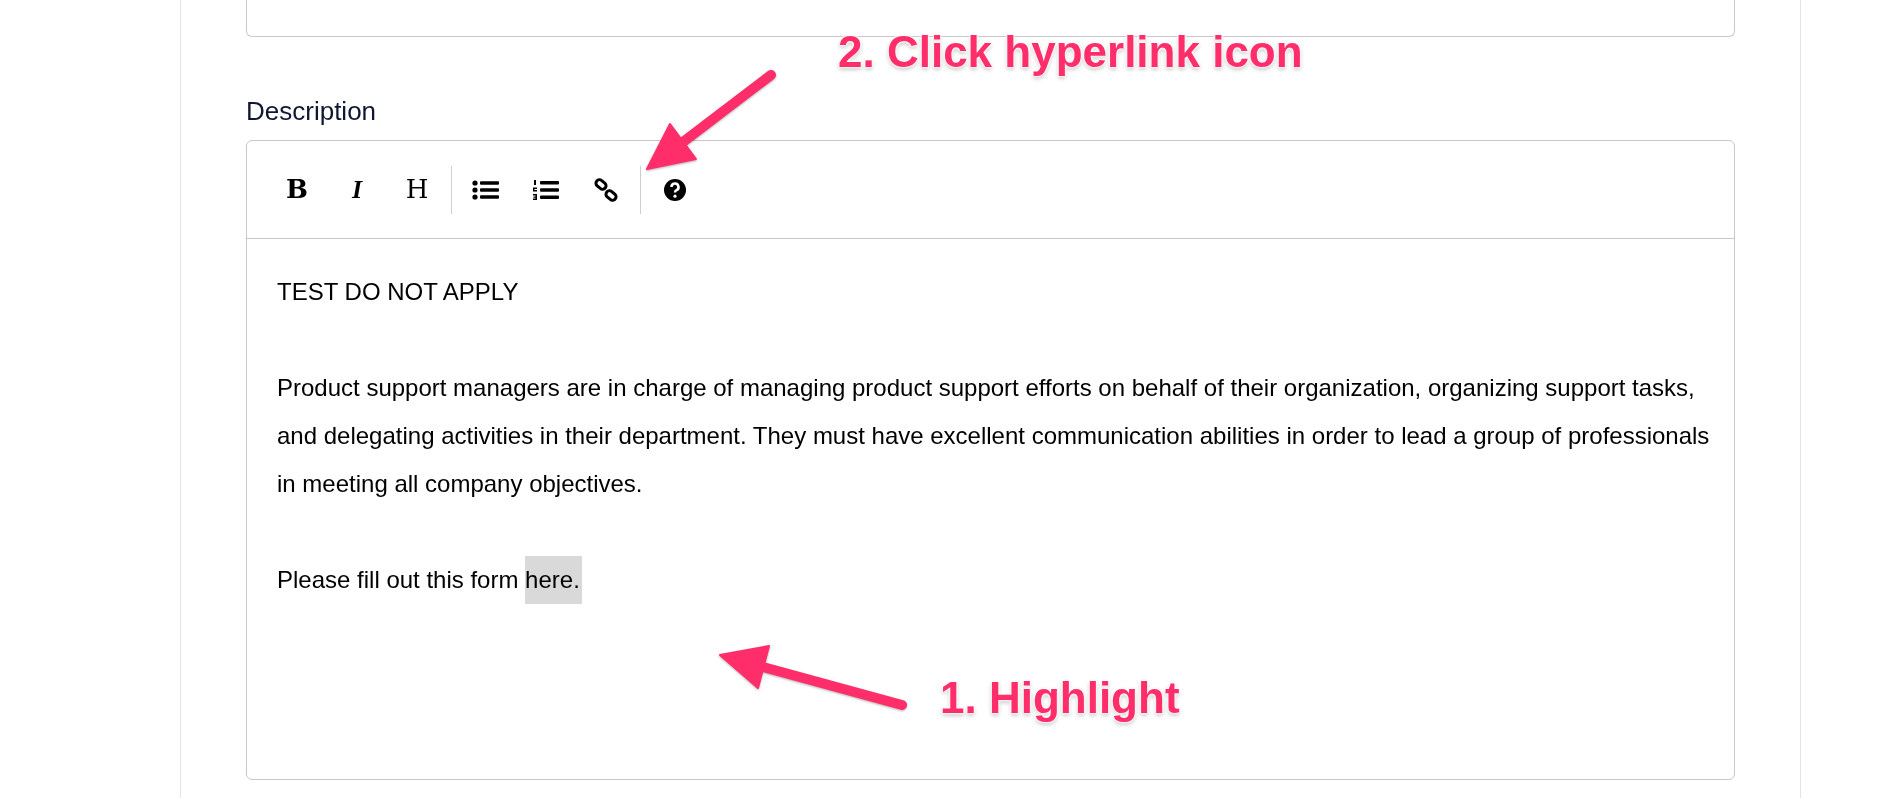  What do you see at coordinates (993, 580) in the screenshot?
I see `paragraph: Please fill out this form here.` at bounding box center [993, 580].